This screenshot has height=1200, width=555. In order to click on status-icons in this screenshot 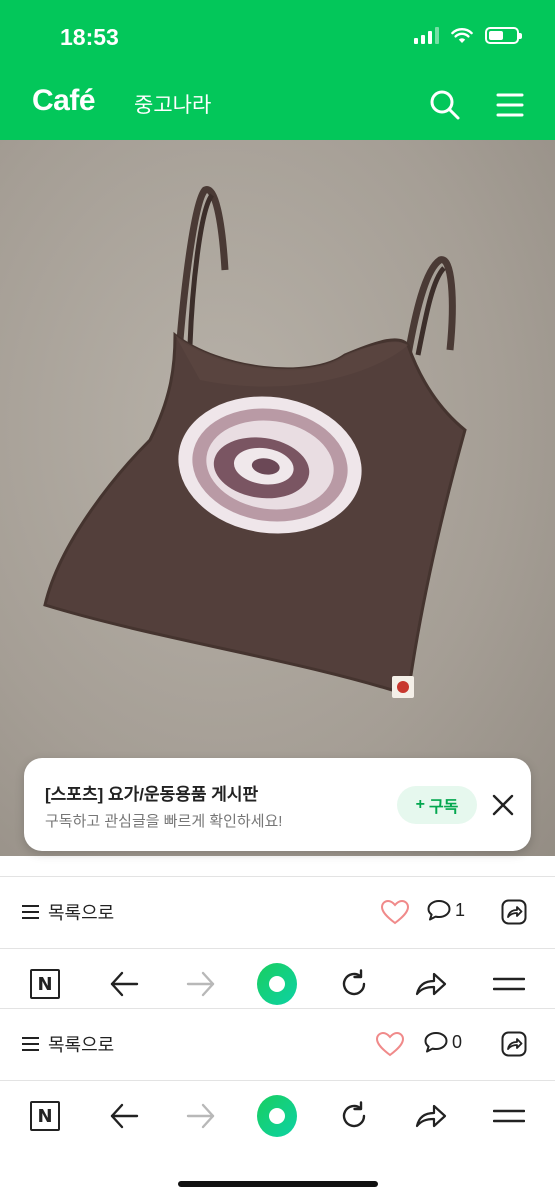, I will do `click(468, 35)`.